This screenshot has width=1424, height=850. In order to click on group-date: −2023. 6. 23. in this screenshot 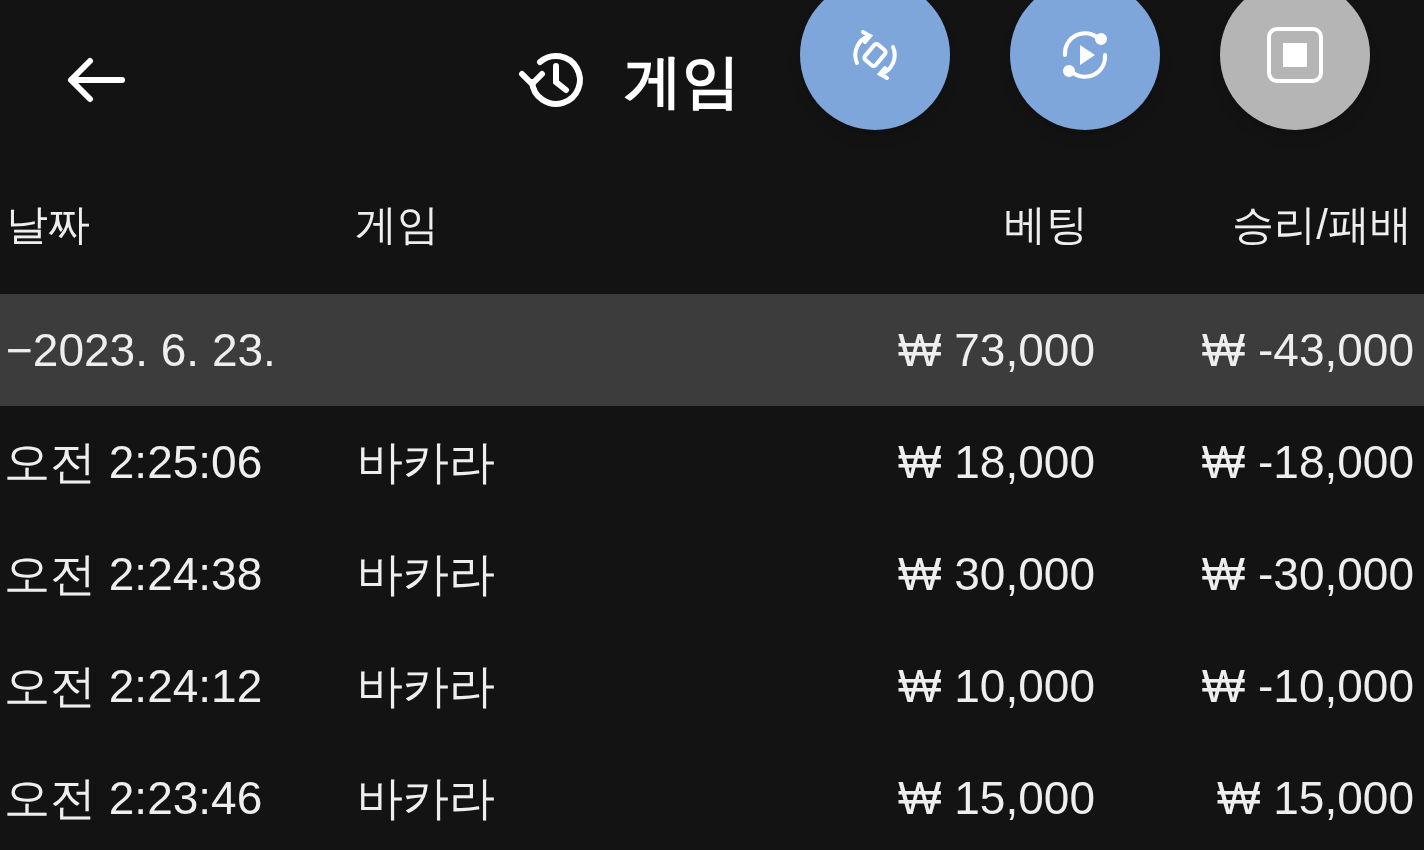, I will do `click(141, 350)`.